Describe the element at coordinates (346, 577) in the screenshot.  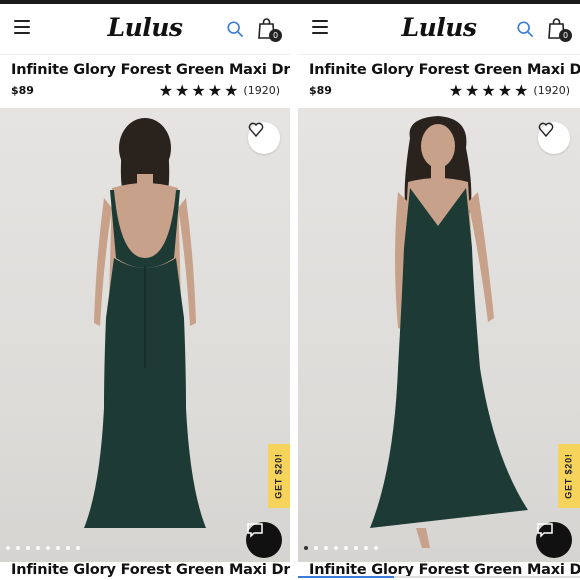
I see `scroll-progress-fill` at that location.